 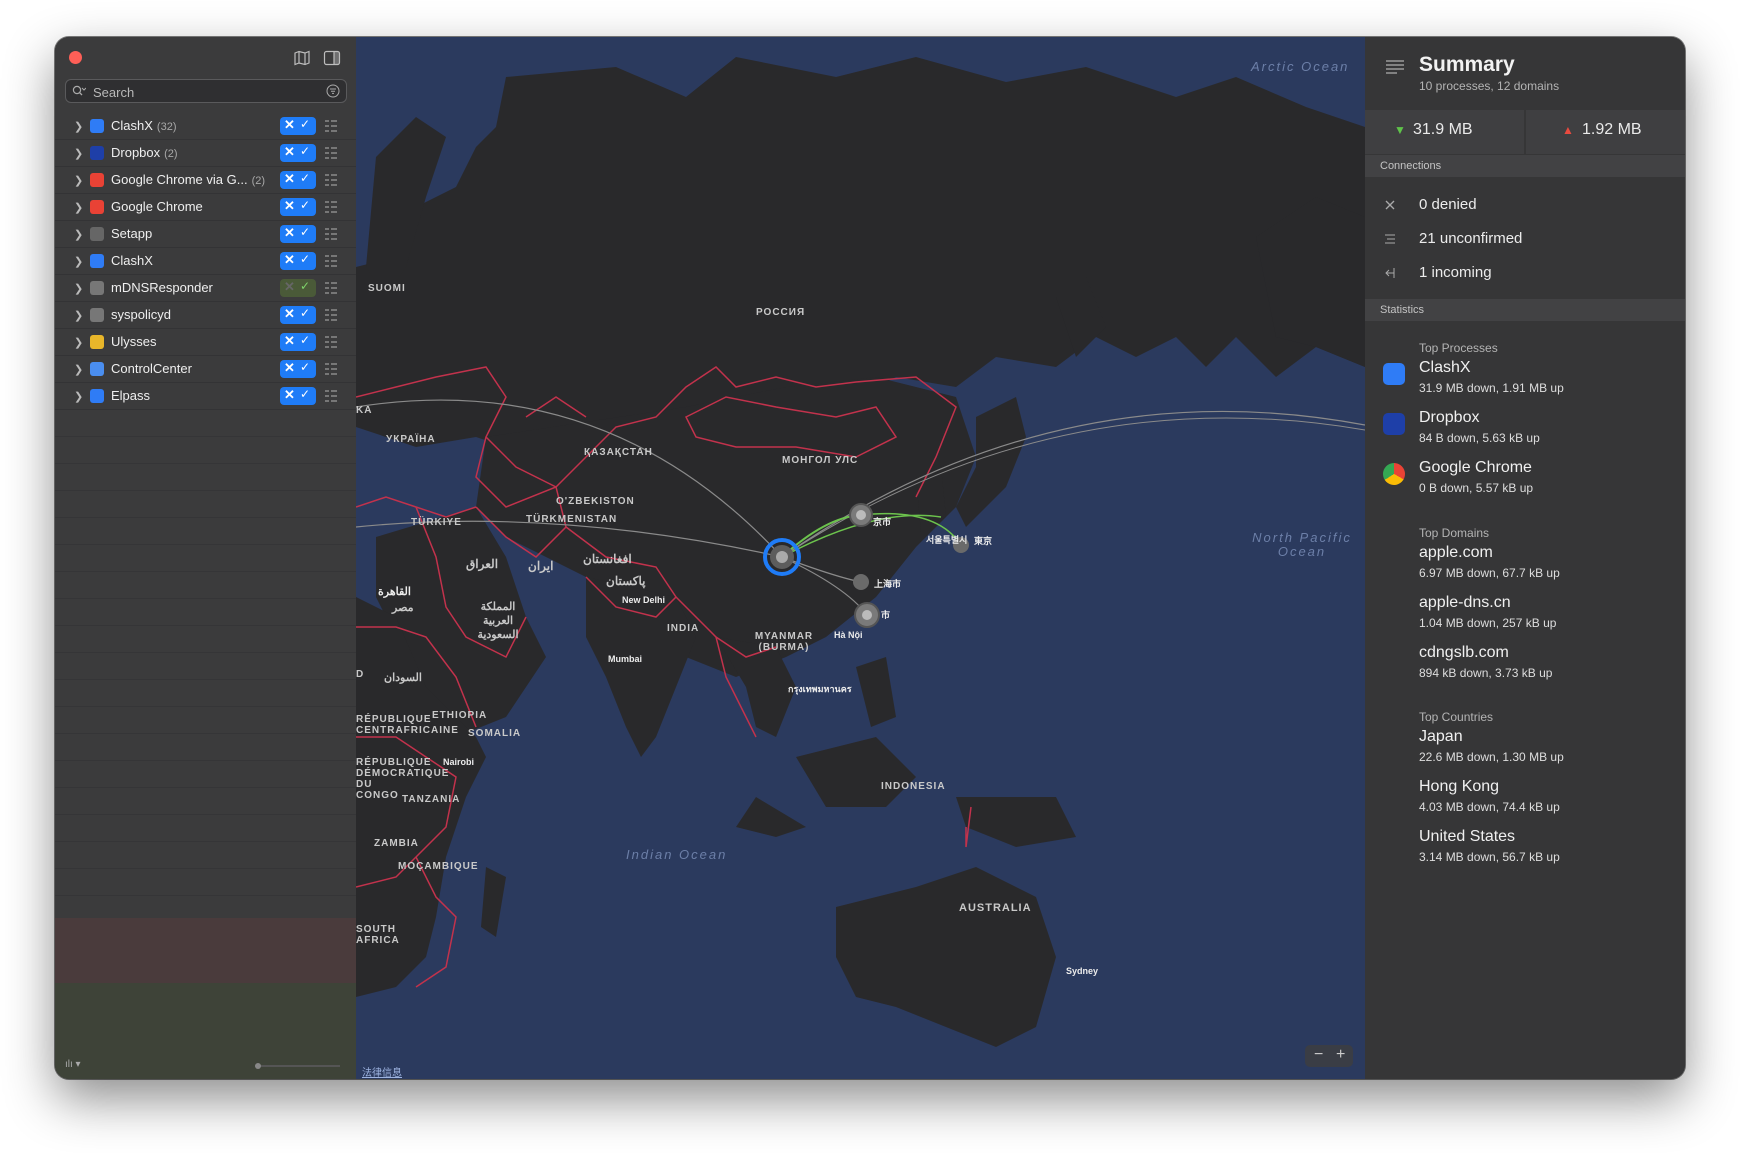 What do you see at coordinates (1318, 1055) in the screenshot?
I see `zoom-out-button: −` at bounding box center [1318, 1055].